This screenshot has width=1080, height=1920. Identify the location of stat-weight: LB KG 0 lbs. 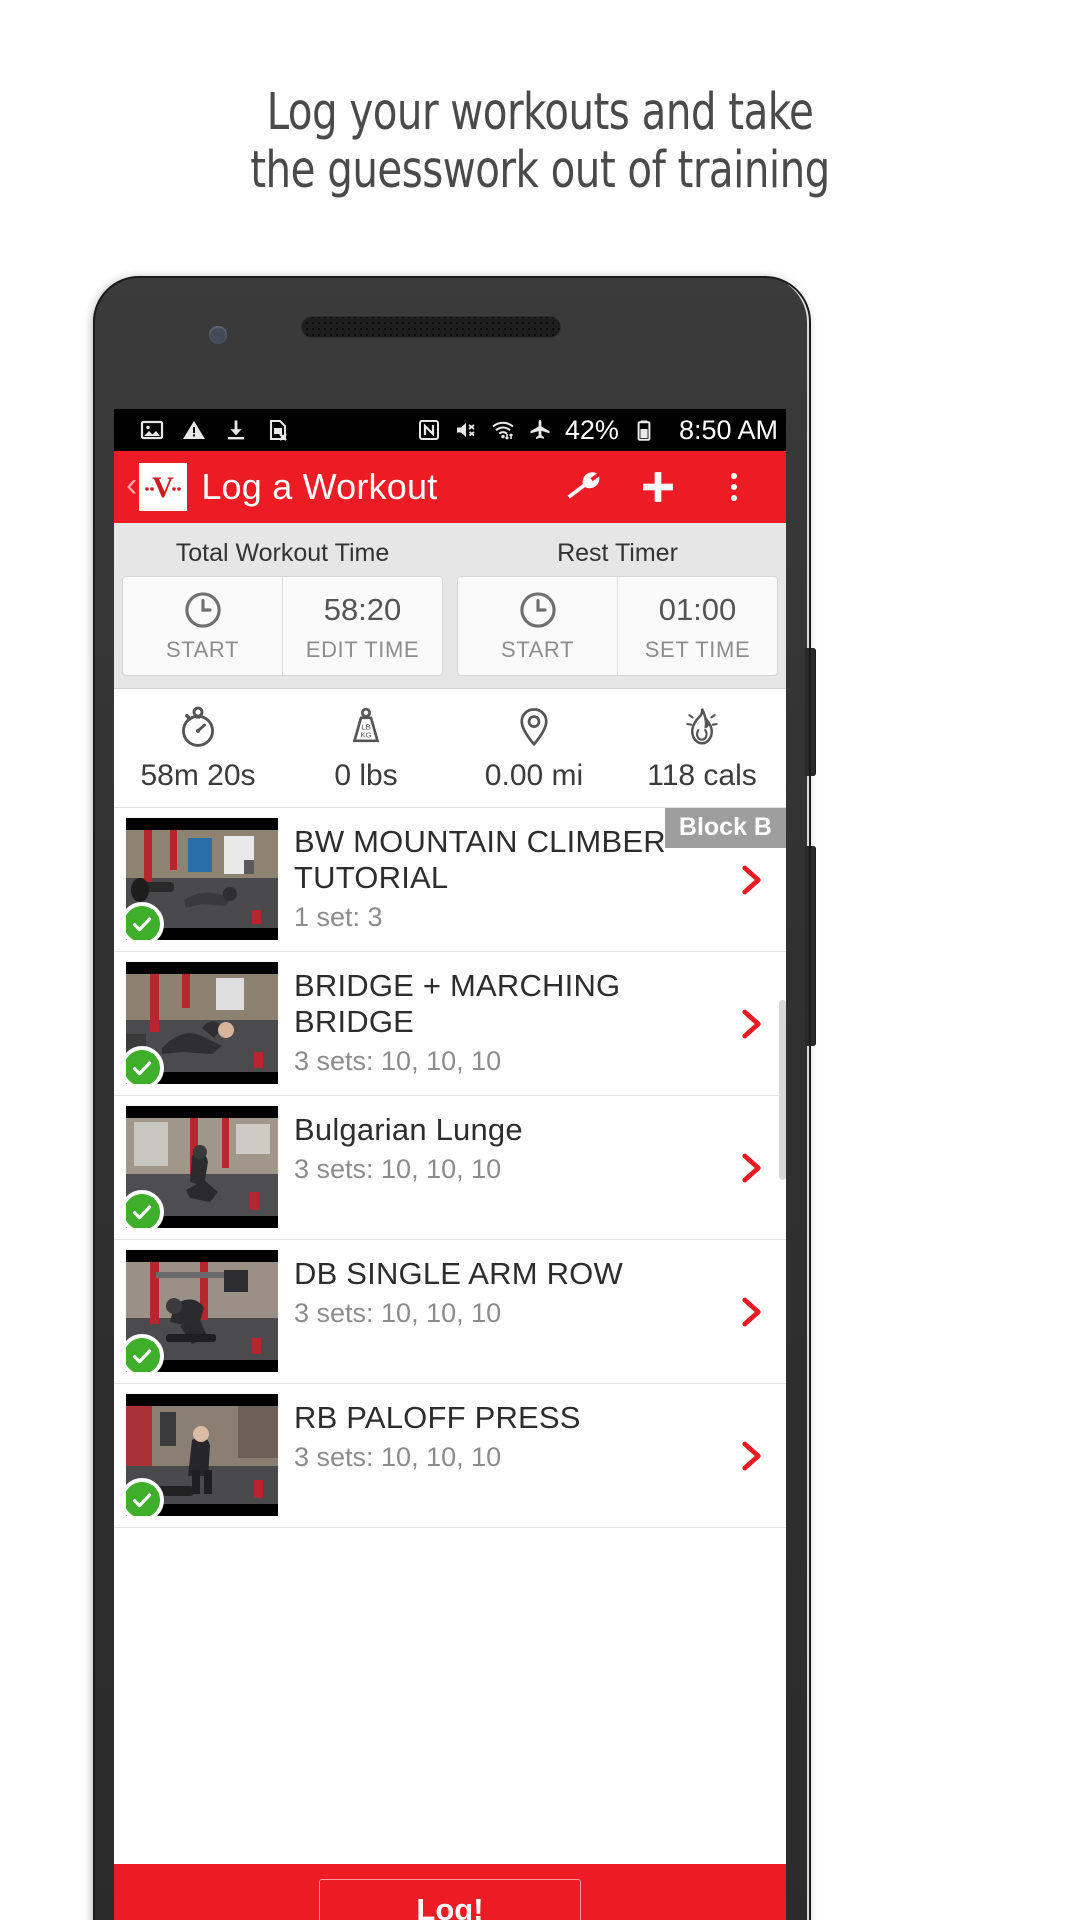
(366, 747).